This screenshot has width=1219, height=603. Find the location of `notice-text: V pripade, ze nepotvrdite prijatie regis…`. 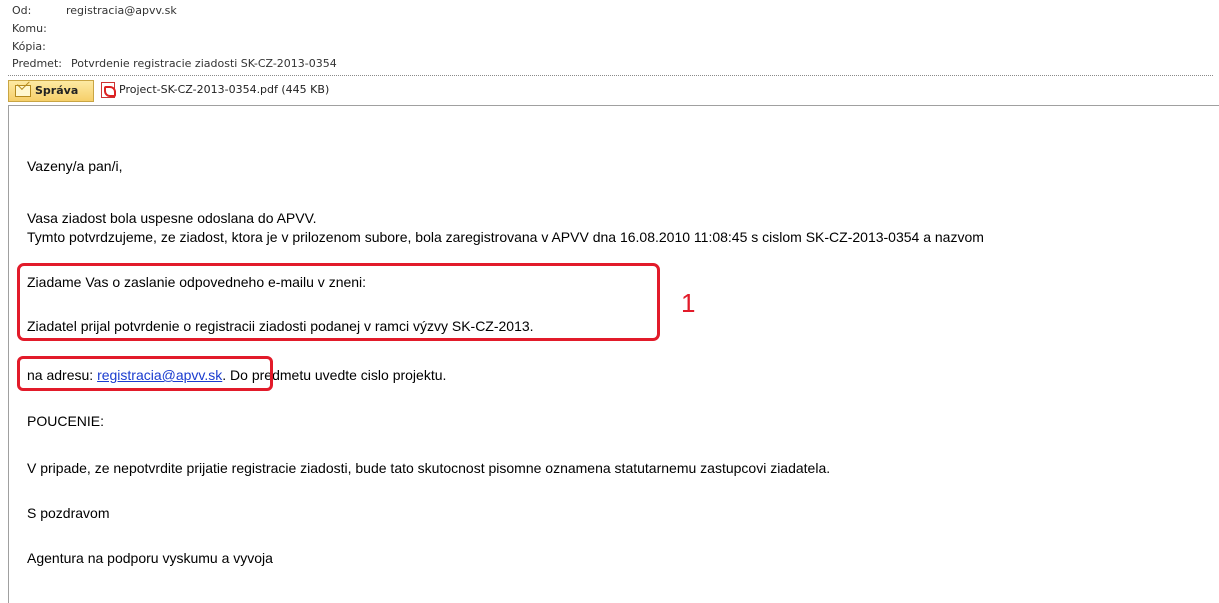

notice-text: V pripade, ze nepotvrdite prijatie regis… is located at coordinates (429, 468).